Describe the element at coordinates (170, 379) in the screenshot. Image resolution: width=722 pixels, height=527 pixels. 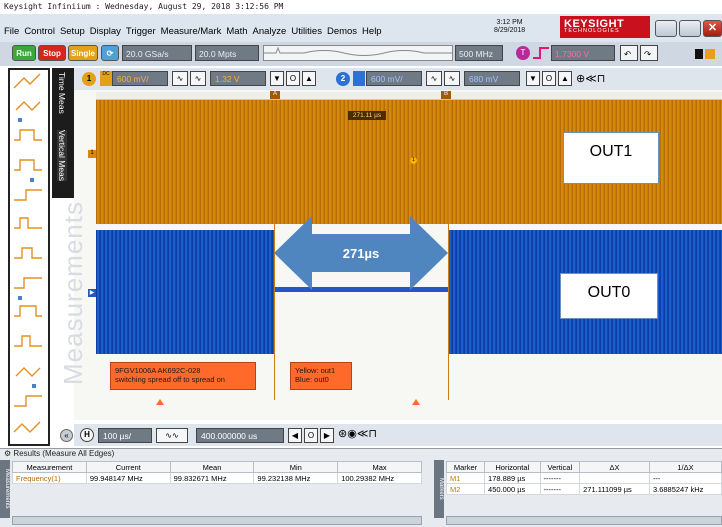
I see `annotation-line: switching spread off to spread on` at that location.